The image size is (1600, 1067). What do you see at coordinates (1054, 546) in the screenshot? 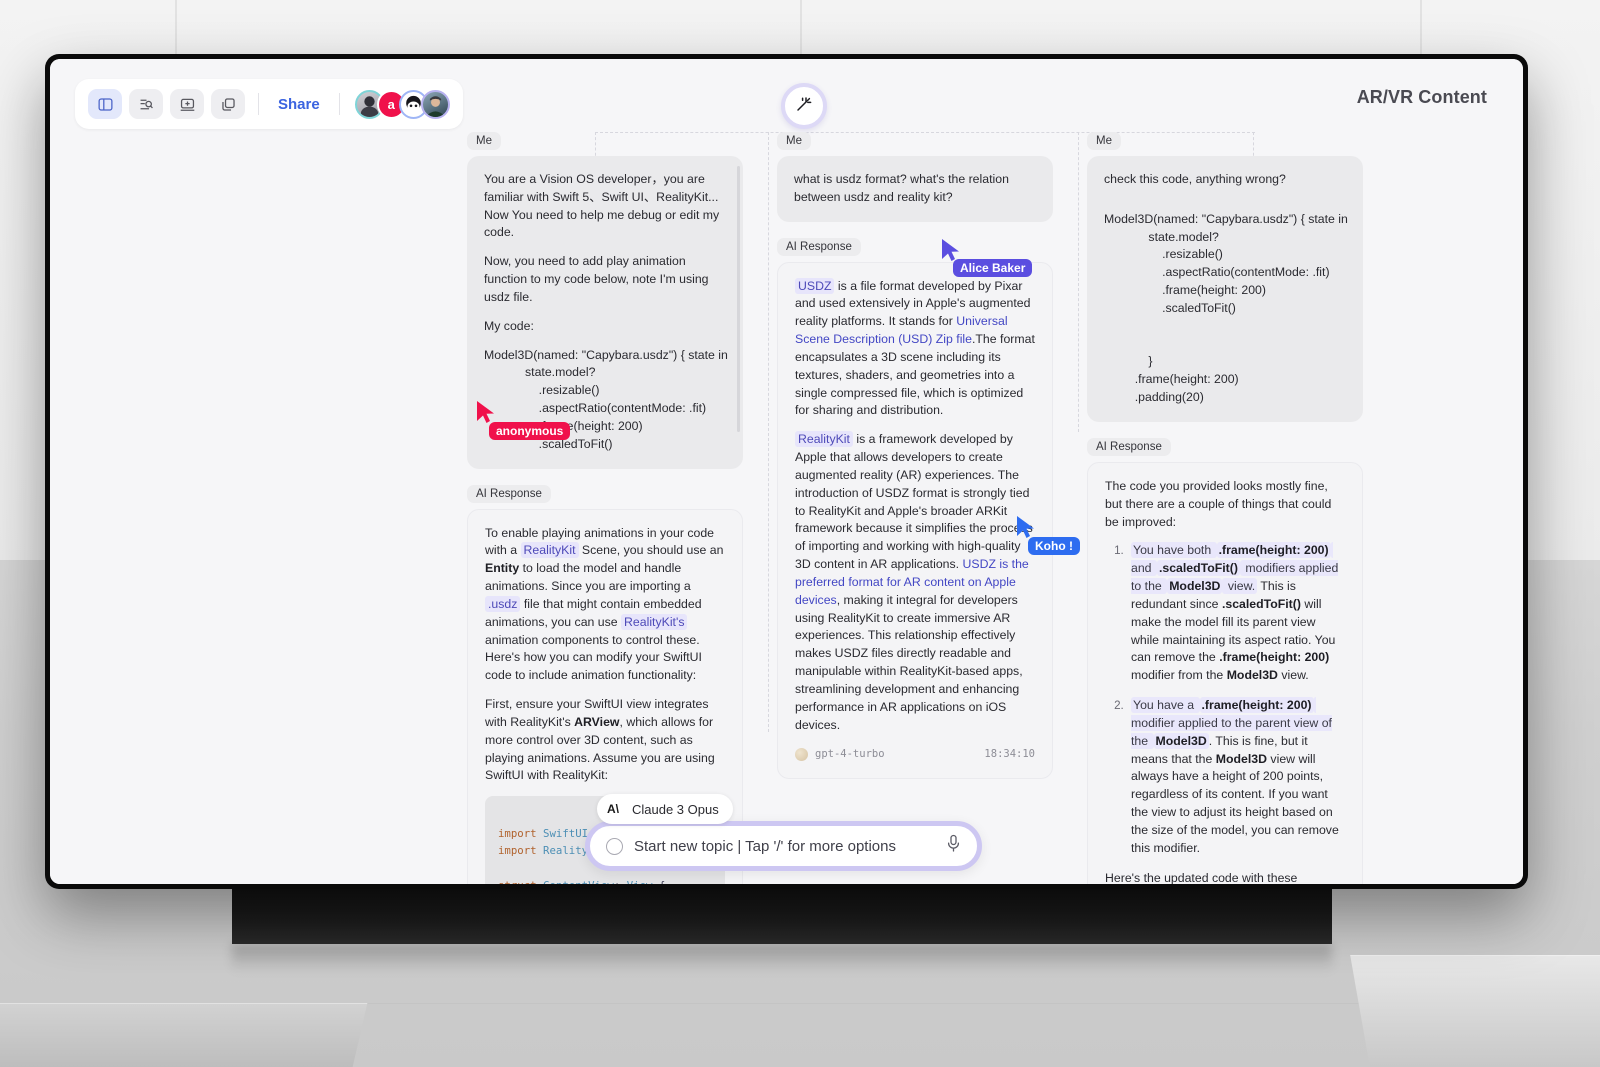
I see `cursor-label: Koho !` at bounding box center [1054, 546].